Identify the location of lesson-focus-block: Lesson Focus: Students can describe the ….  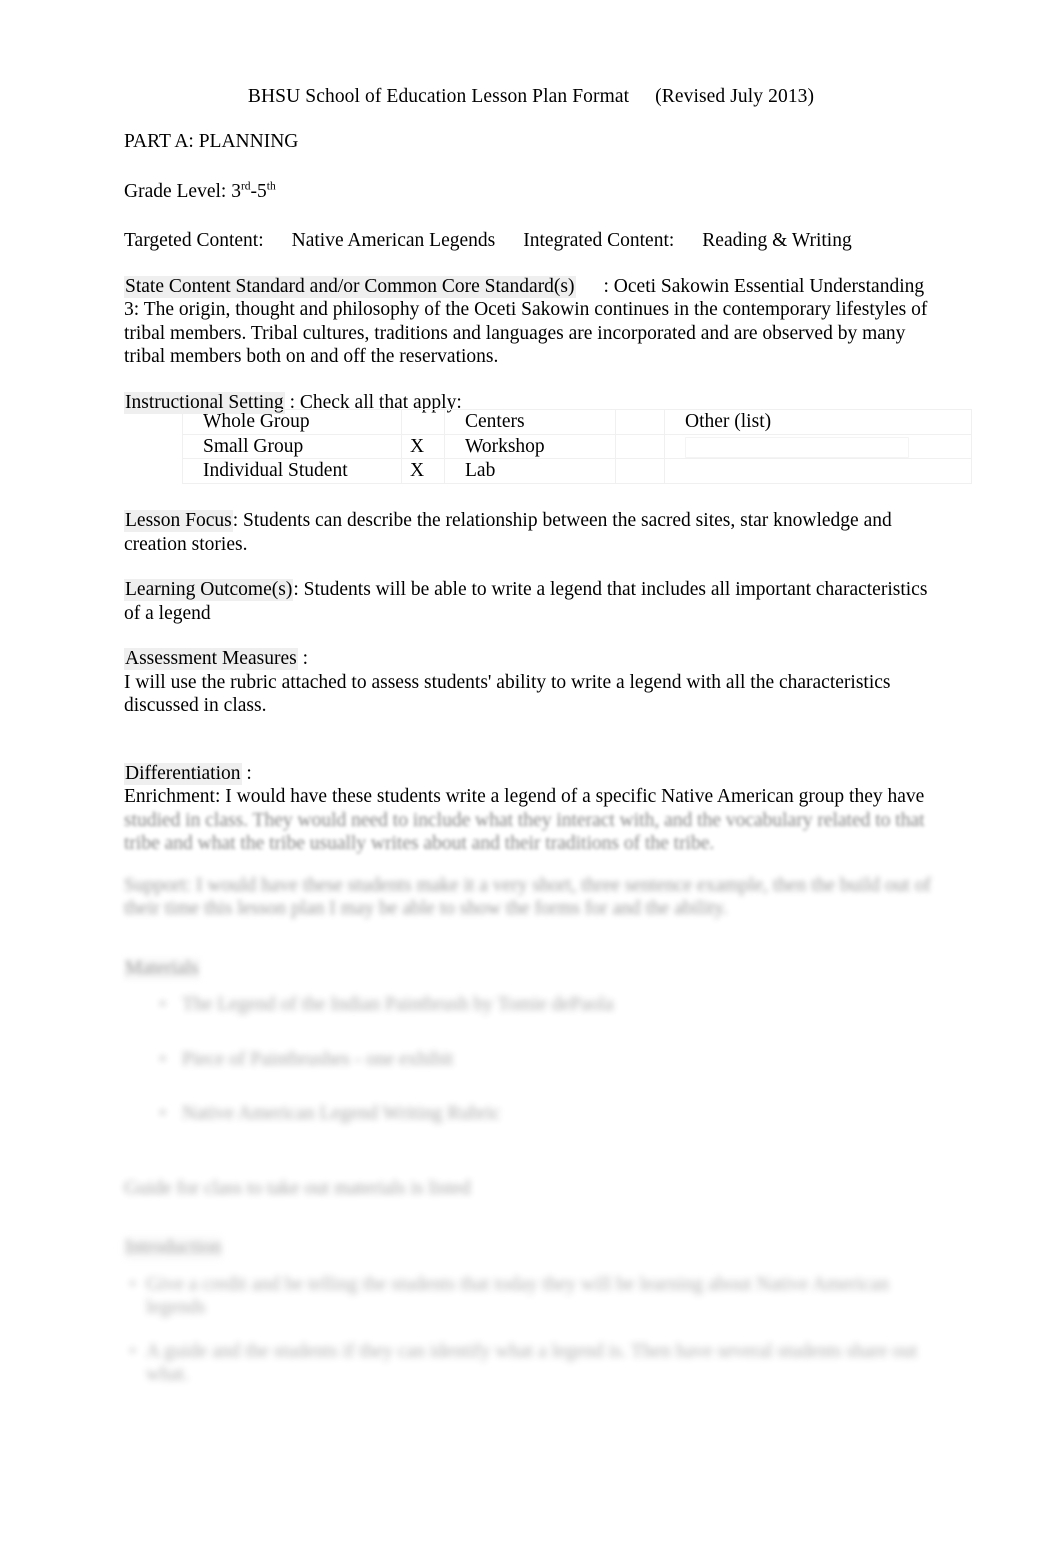
(533, 532).